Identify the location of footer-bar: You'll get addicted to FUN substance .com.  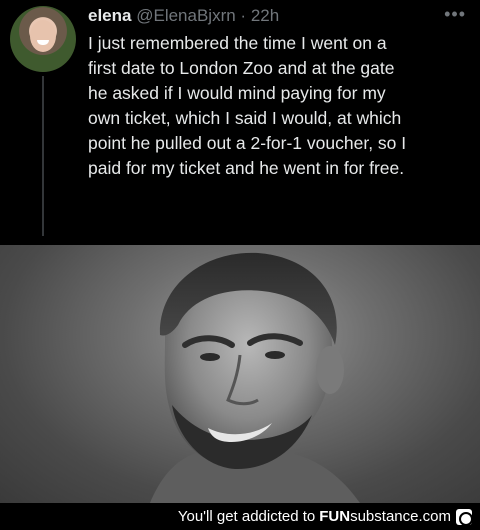
(240, 516).